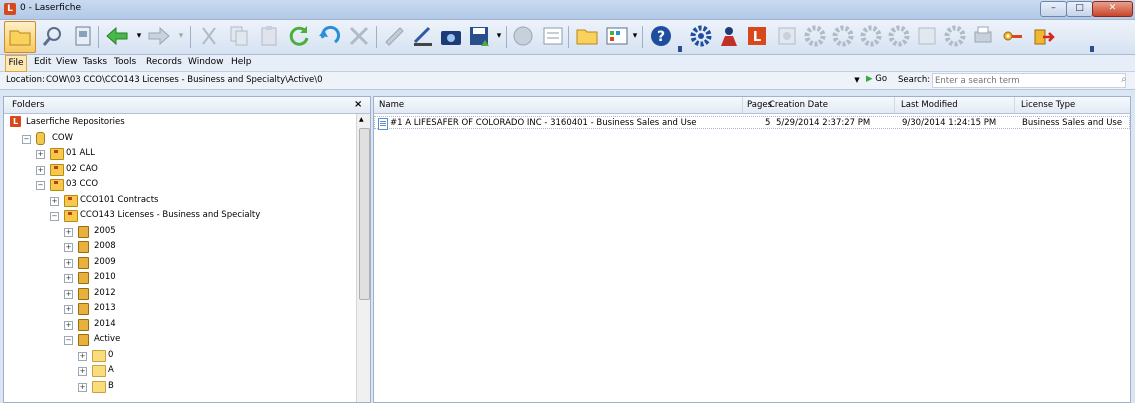 This screenshot has width=1135, height=403. What do you see at coordinates (53, 36) in the screenshot?
I see `search-icon` at bounding box center [53, 36].